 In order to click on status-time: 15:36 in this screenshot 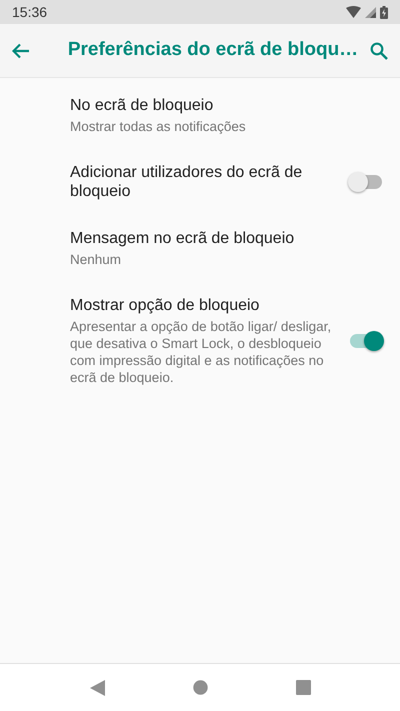, I will do `click(30, 12)`.